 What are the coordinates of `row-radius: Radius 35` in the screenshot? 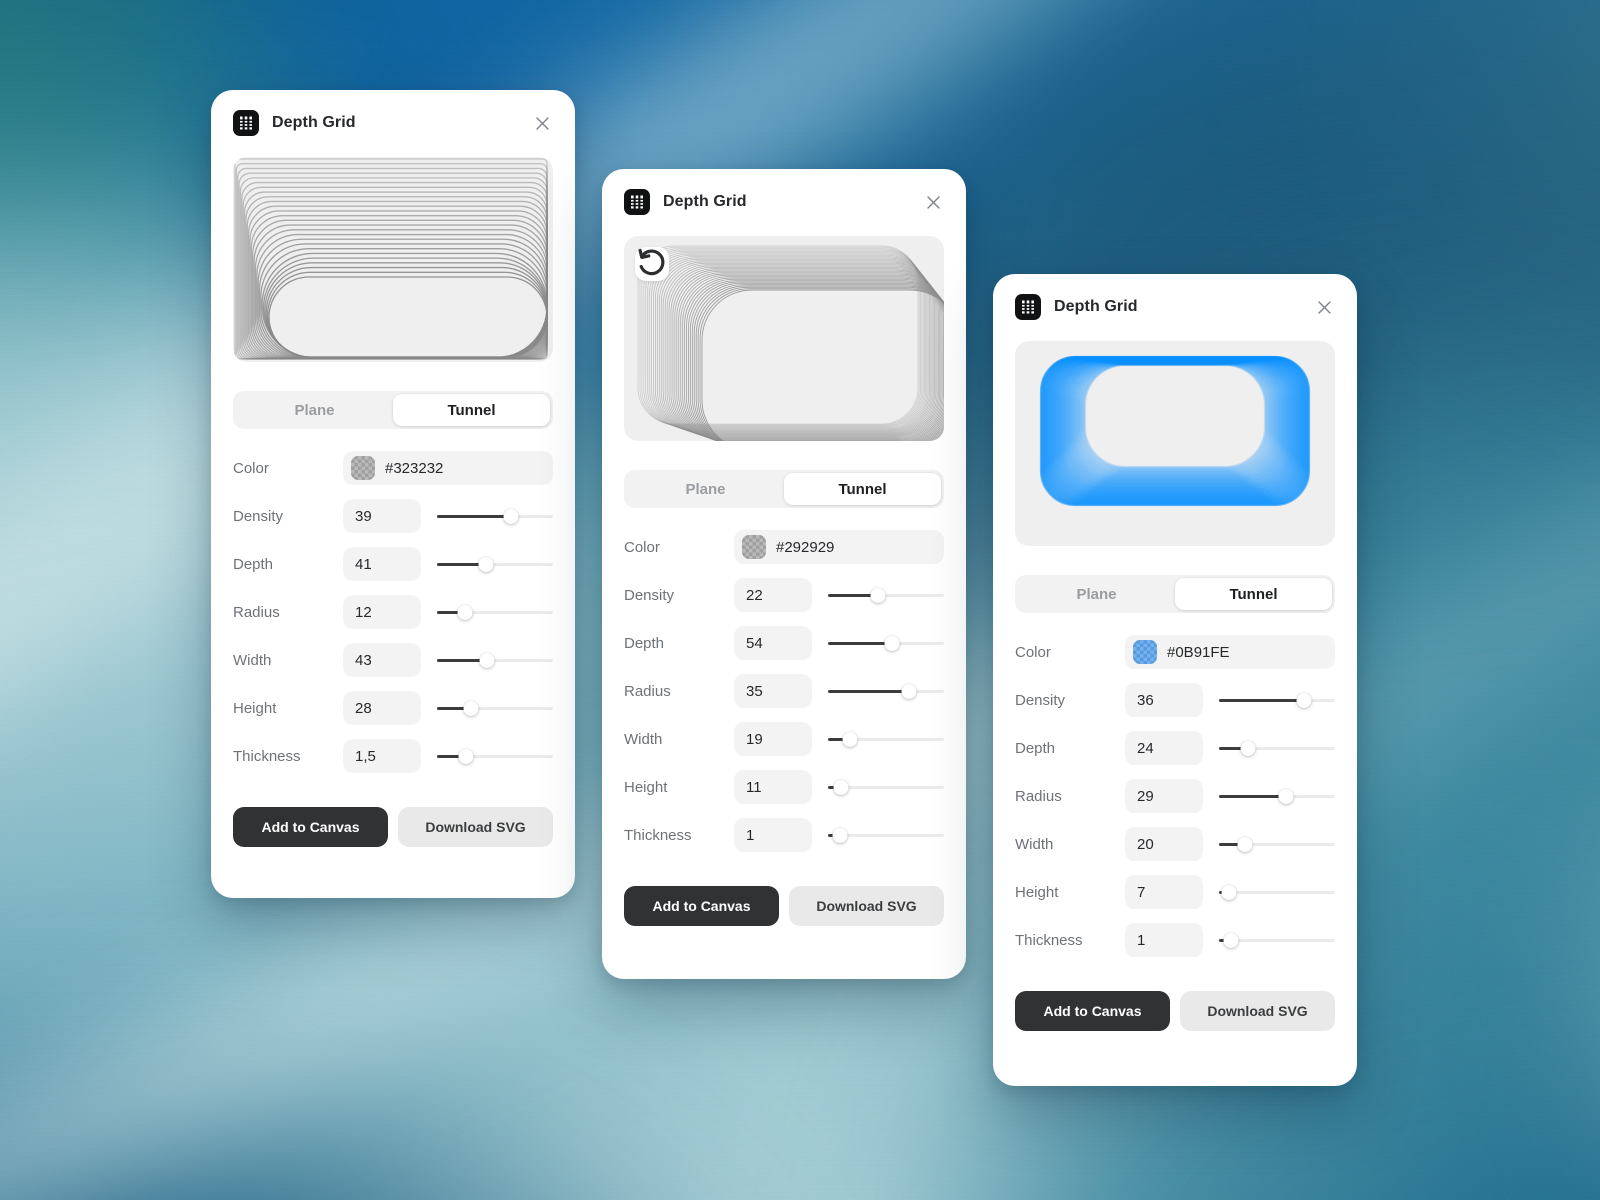 It's located at (784, 691).